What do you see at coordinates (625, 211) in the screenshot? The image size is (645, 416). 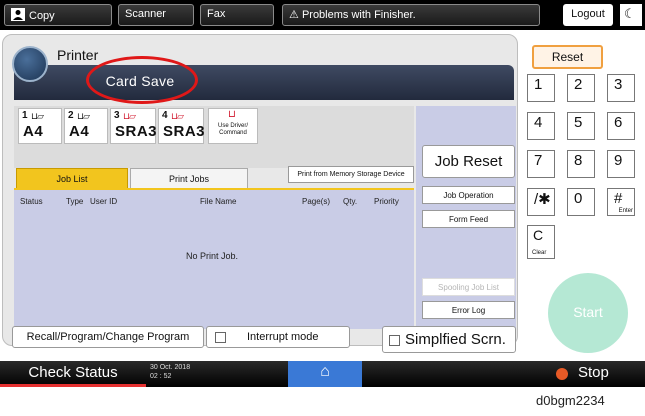 I see `key-enter-label: Enter` at bounding box center [625, 211].